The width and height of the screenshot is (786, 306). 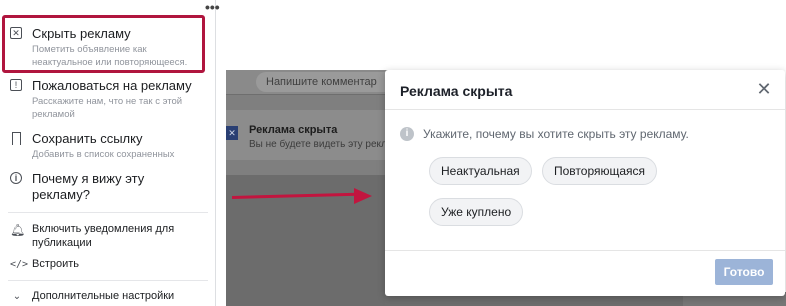 What do you see at coordinates (322, 144) in the screenshot?
I see `hidden-ad-subtitle: Вы не будете видеть эту рекламу` at bounding box center [322, 144].